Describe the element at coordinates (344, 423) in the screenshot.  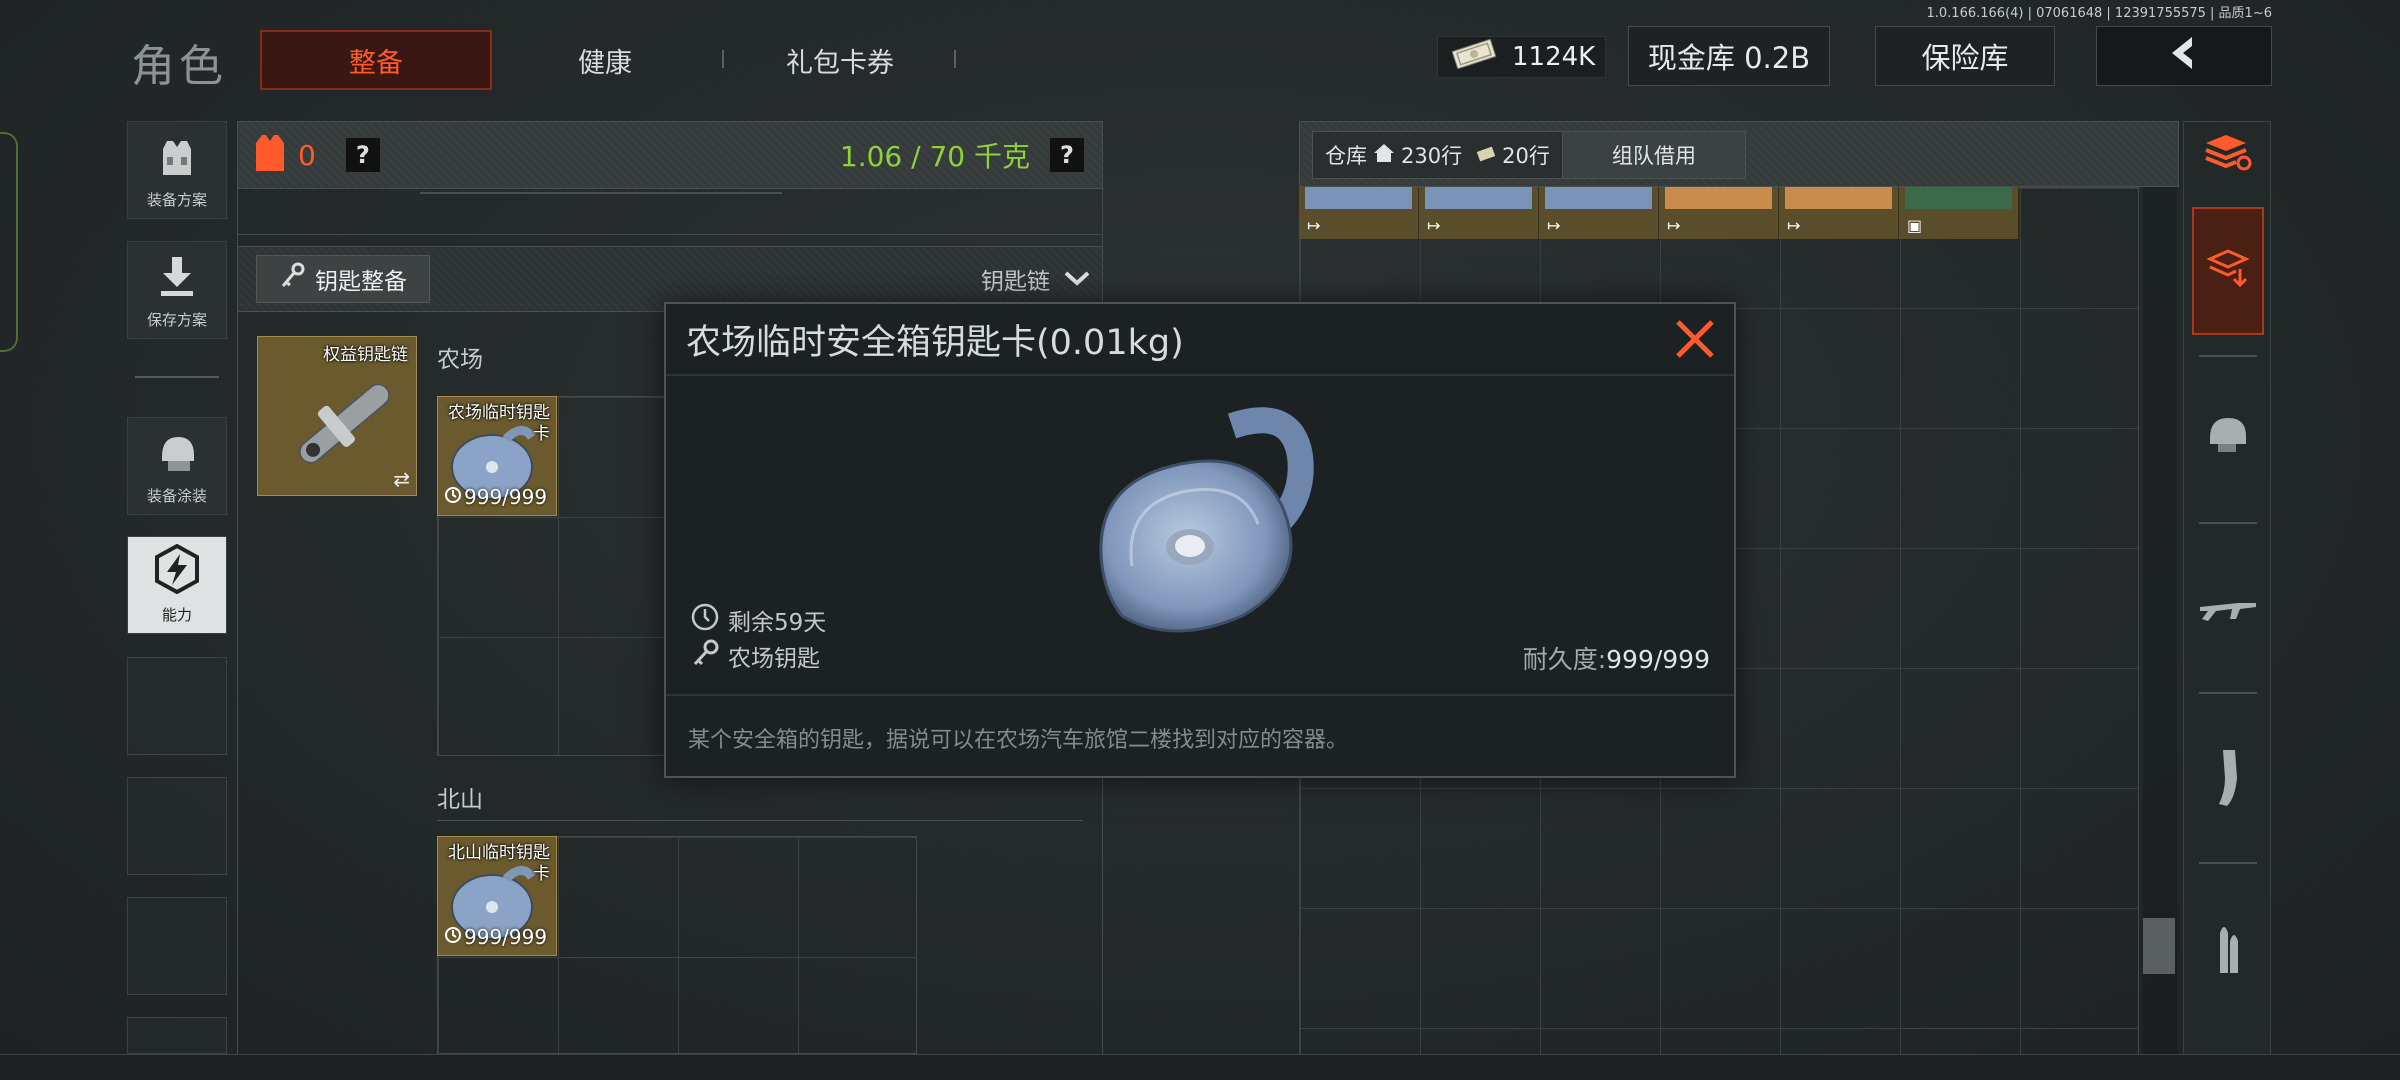
I see `keychain-icon` at that location.